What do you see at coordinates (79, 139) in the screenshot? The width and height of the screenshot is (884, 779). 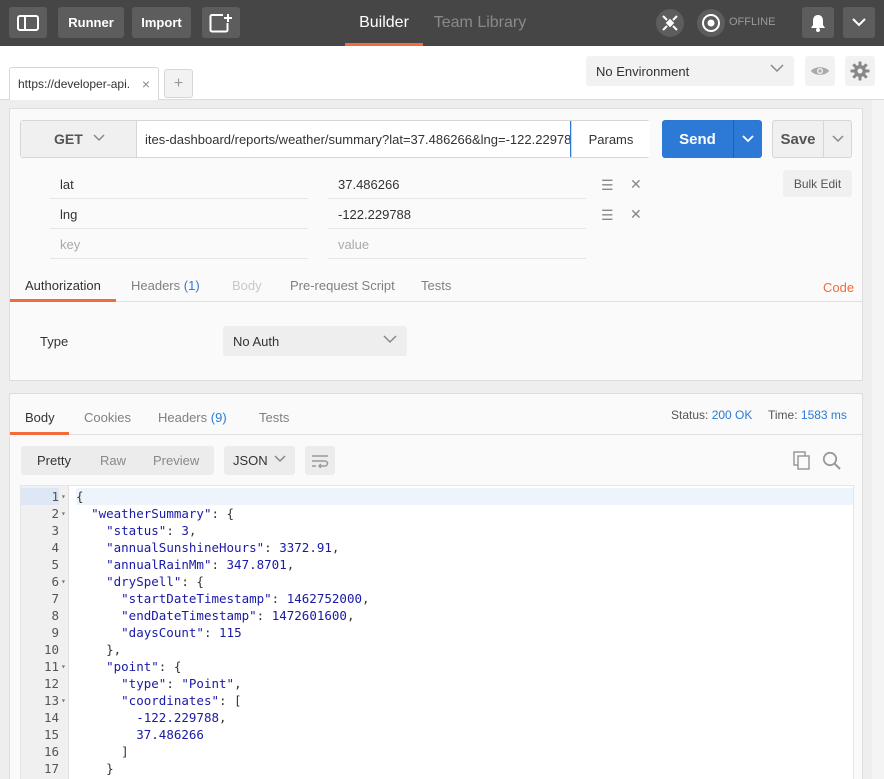 I see `method-select: GET` at bounding box center [79, 139].